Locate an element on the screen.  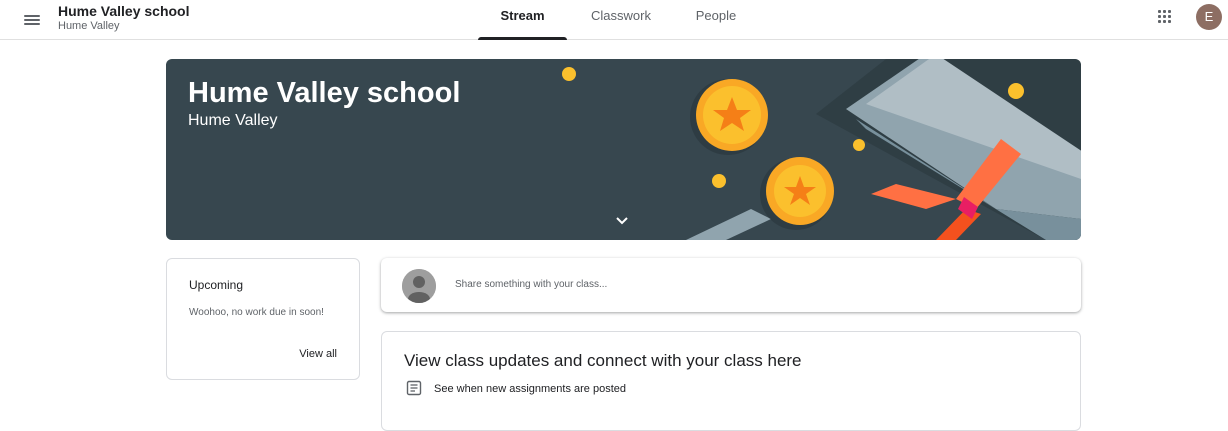
expand-class-details-button is located at coordinates (622, 221).